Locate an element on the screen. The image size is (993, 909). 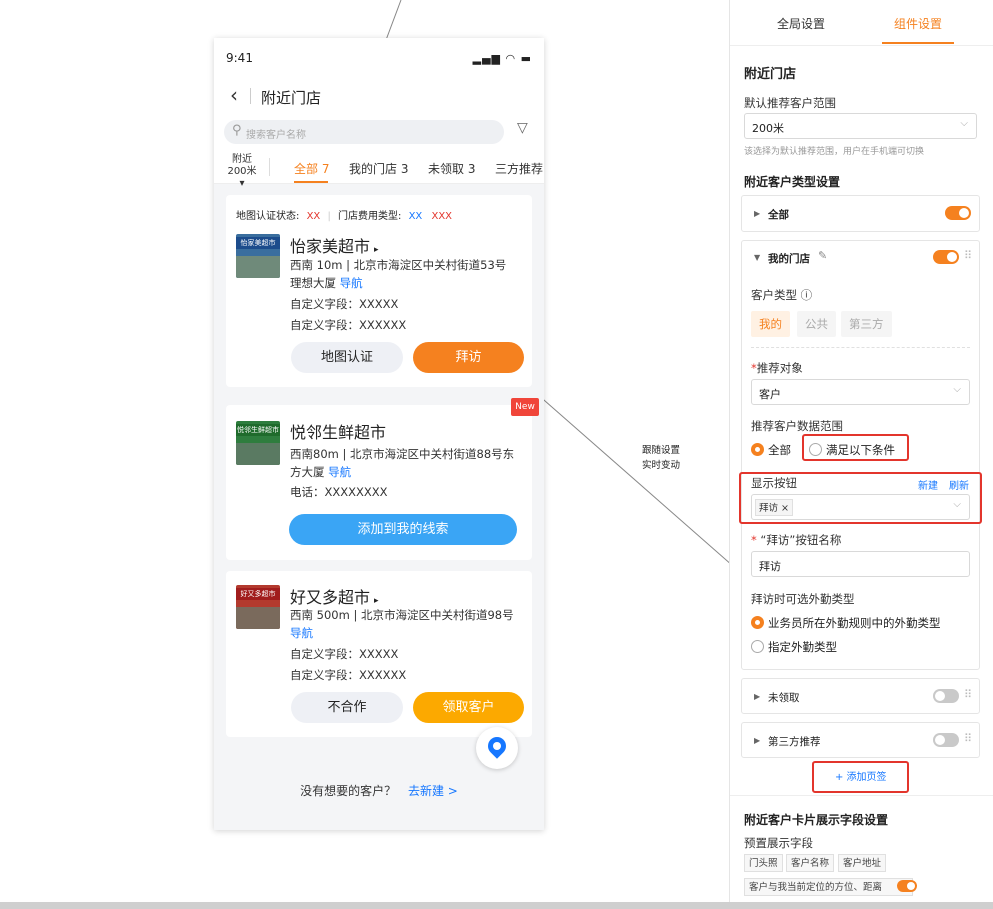
annotation-note: 跟随设置 实时变动 is located at coordinates (661, 458).